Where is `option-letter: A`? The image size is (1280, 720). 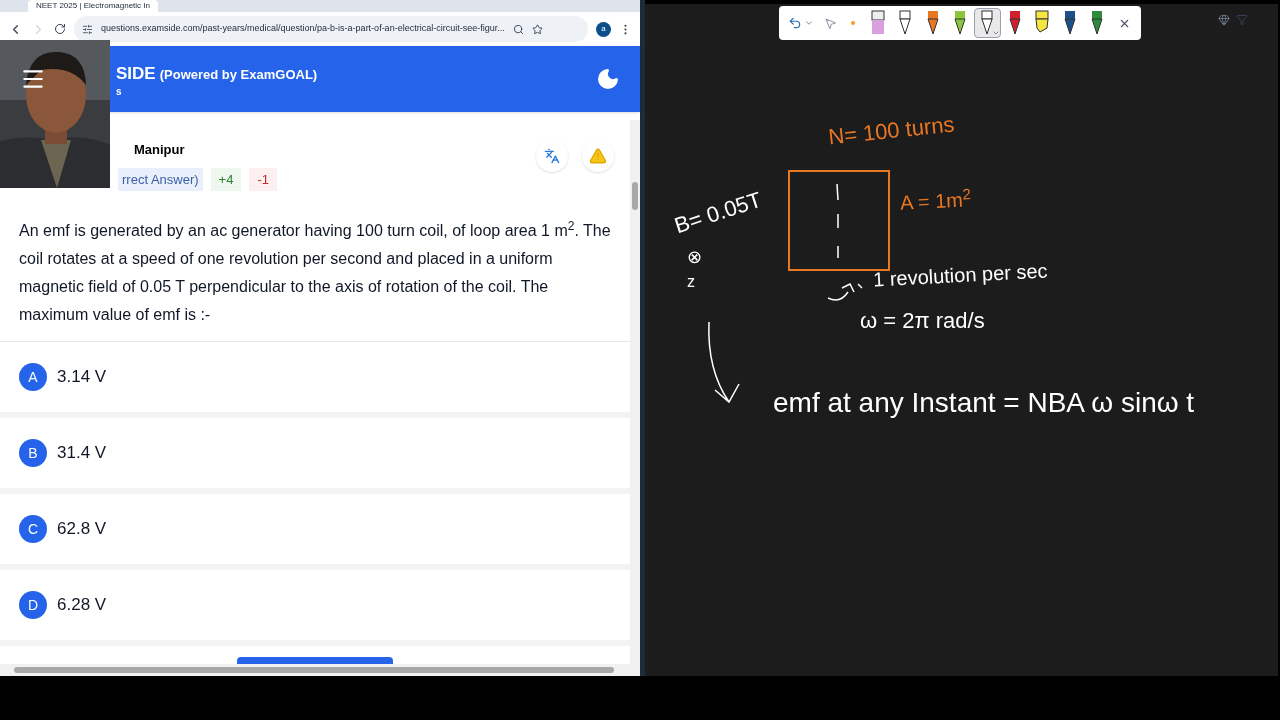
option-letter: A is located at coordinates (33, 377).